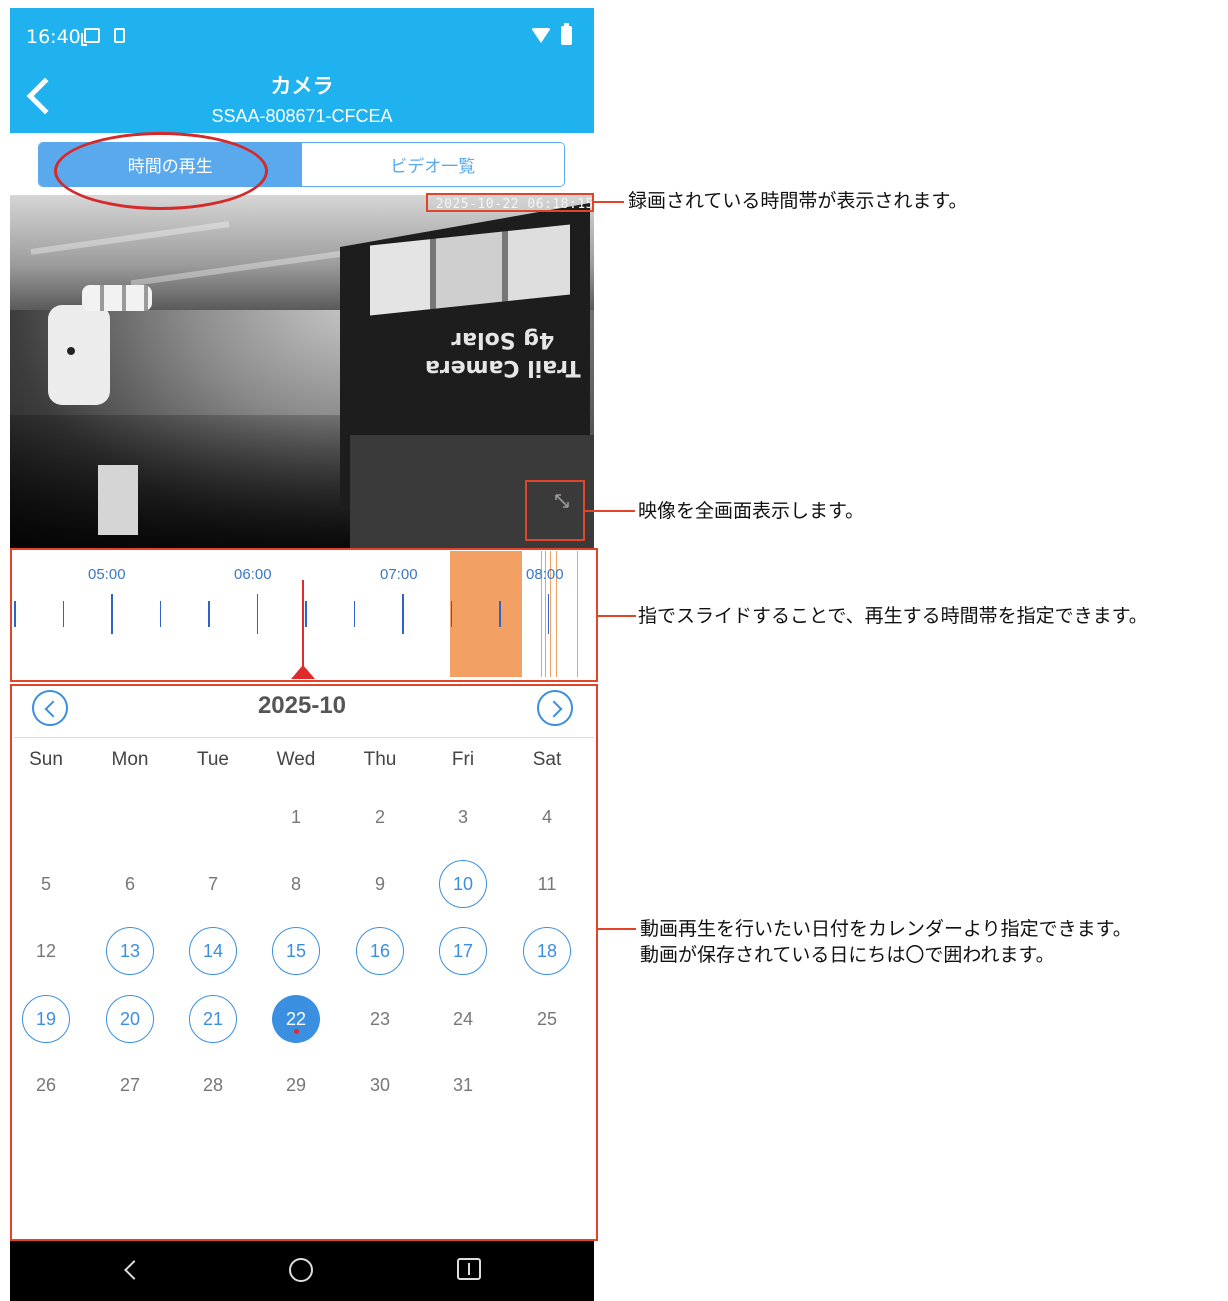 The height and width of the screenshot is (1301, 1228). What do you see at coordinates (79, 355) in the screenshot?
I see `video-device` at bounding box center [79, 355].